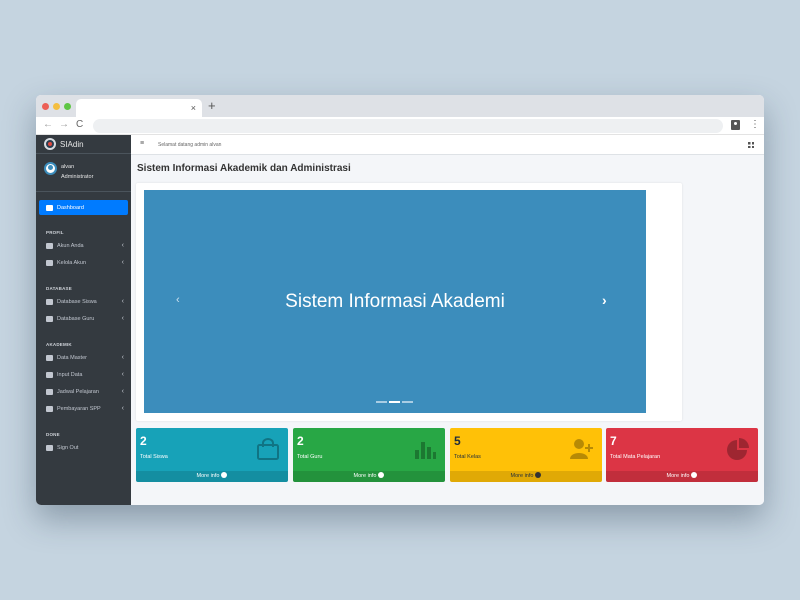 Image resolution: width=800 pixels, height=600 pixels. I want to click on calendar-icon, so click(49, 391).